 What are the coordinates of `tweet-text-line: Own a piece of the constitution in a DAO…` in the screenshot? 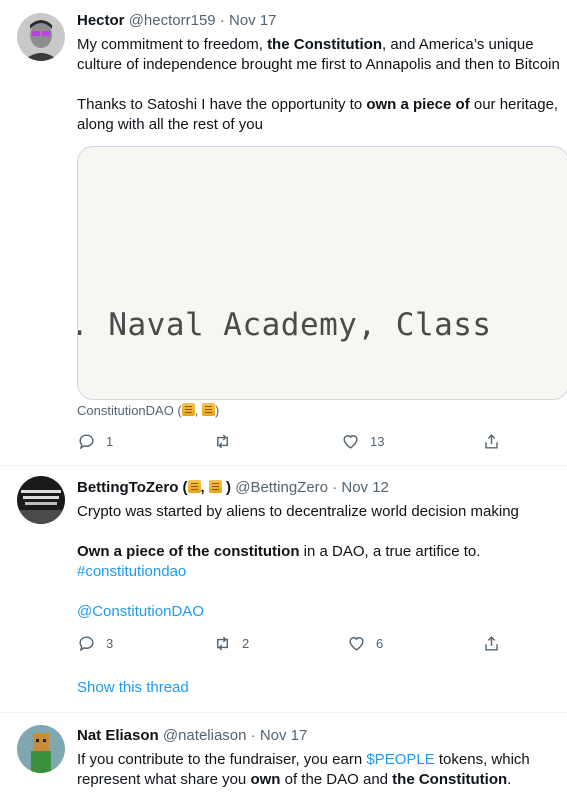 It's located at (322, 552).